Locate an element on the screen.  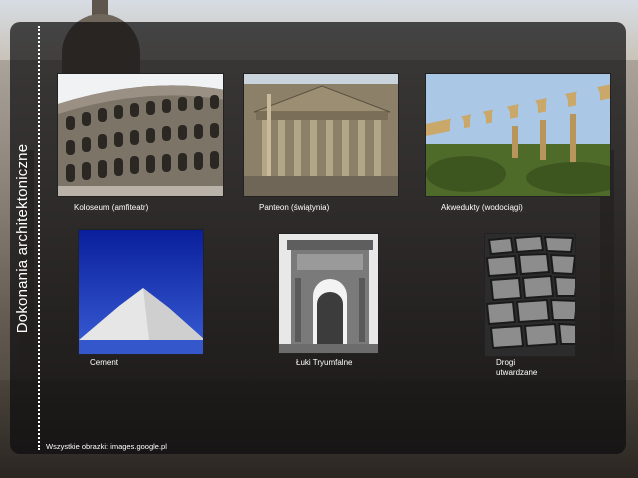
pantheon-image is located at coordinates (321, 135).